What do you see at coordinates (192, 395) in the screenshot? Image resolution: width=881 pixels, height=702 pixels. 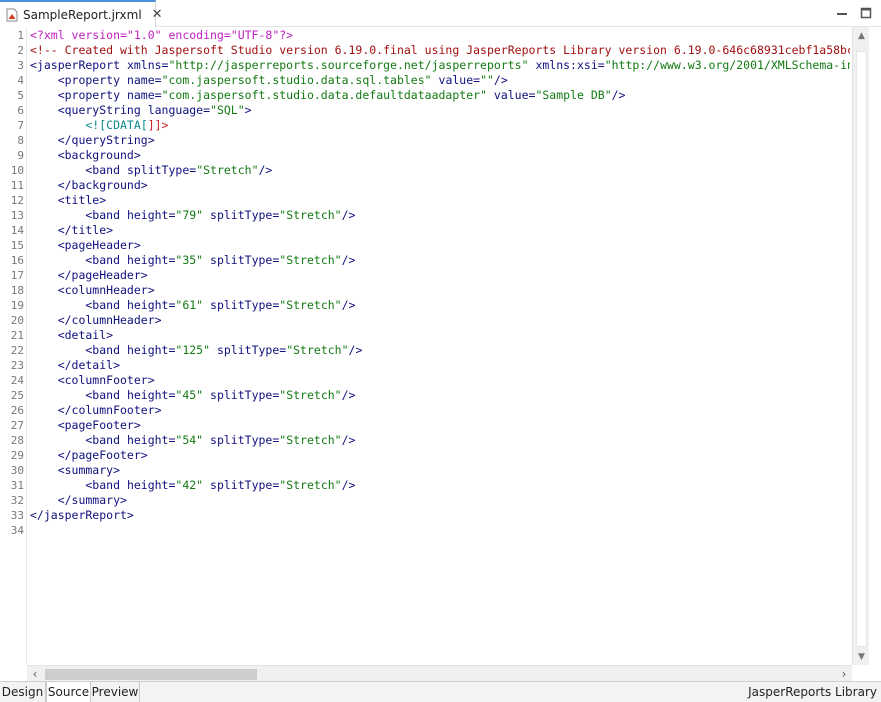 I see `code-line: <band height="45" splitType="Stretch"/>` at bounding box center [192, 395].